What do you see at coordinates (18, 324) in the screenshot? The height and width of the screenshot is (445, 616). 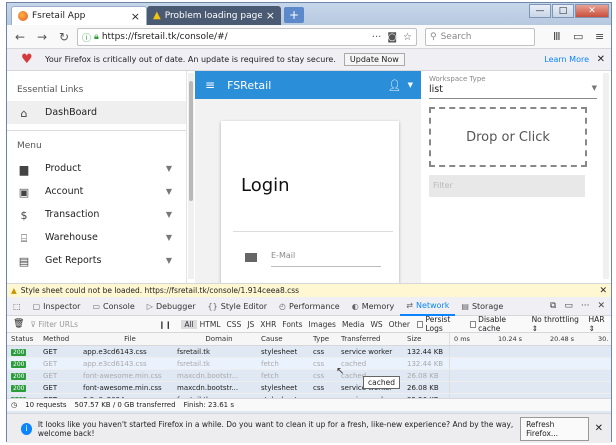 I see `trash-icon: 🗑︎` at bounding box center [18, 324].